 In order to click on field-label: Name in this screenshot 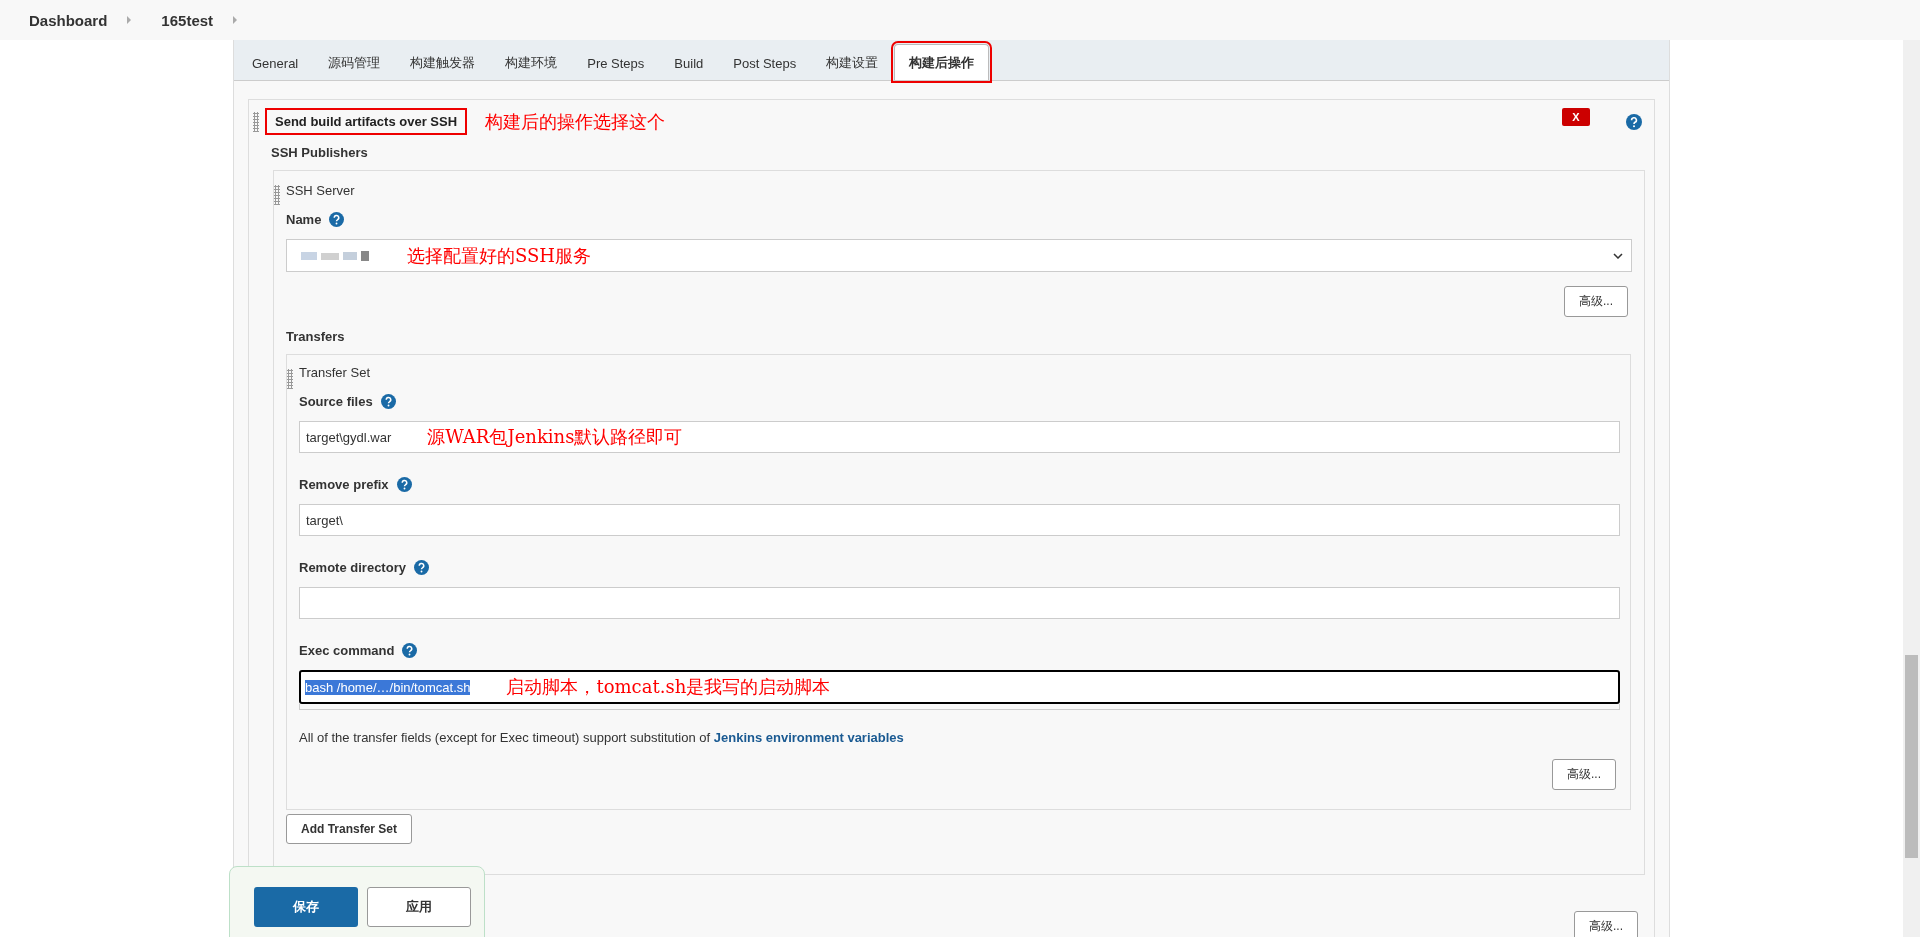, I will do `click(304, 219)`.